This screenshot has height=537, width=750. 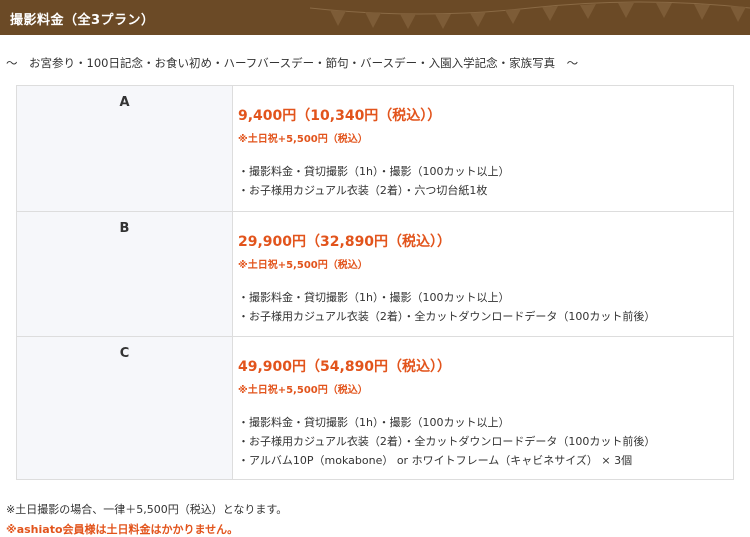 I want to click on plan-price: 9,400円（10,340円（税込））, so click(x=340, y=116).